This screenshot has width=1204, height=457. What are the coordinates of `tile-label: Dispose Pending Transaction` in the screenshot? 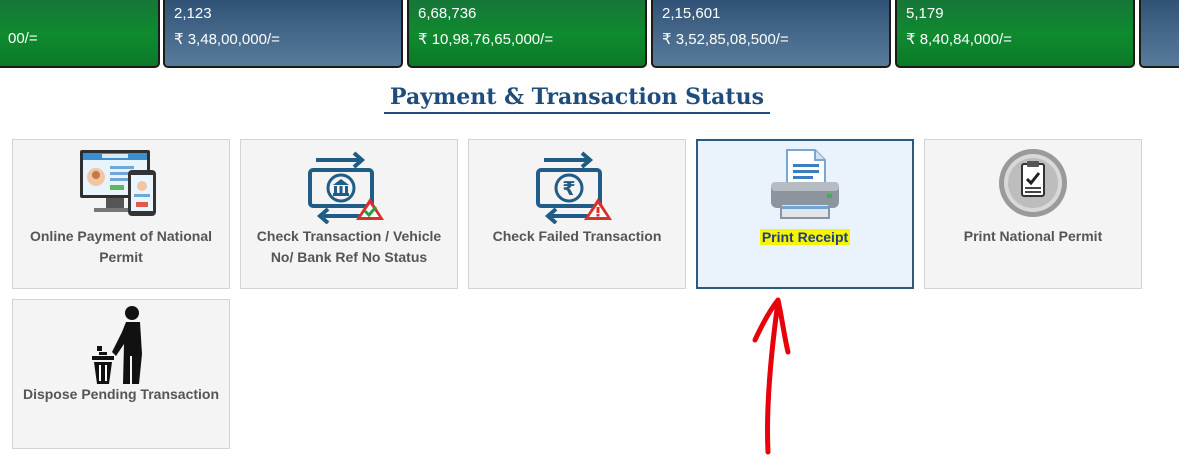 It's located at (121, 394).